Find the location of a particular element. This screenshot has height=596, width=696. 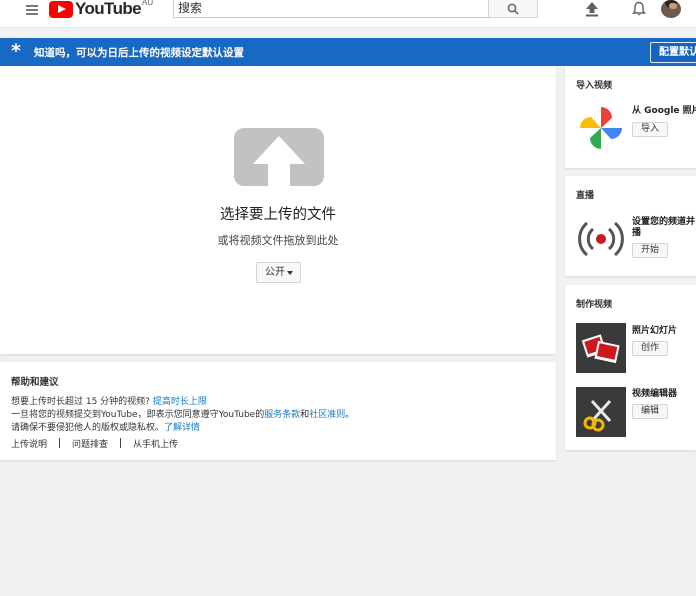

help-text: 请确保不要侵犯他人的版权或隐私权。 is located at coordinates (88, 428).